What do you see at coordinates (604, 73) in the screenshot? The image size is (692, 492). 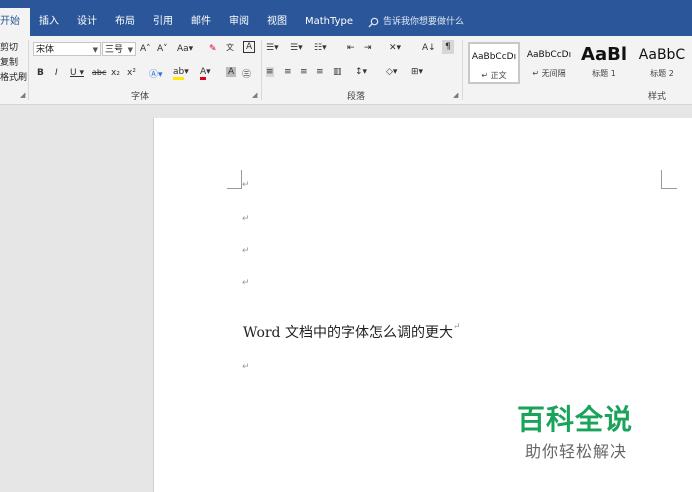 I see `style-name: 标题 1` at bounding box center [604, 73].